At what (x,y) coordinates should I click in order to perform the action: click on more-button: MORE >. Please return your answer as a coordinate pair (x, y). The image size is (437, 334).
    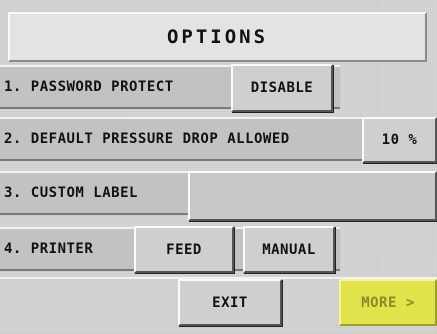
    Looking at the image, I should click on (388, 302).